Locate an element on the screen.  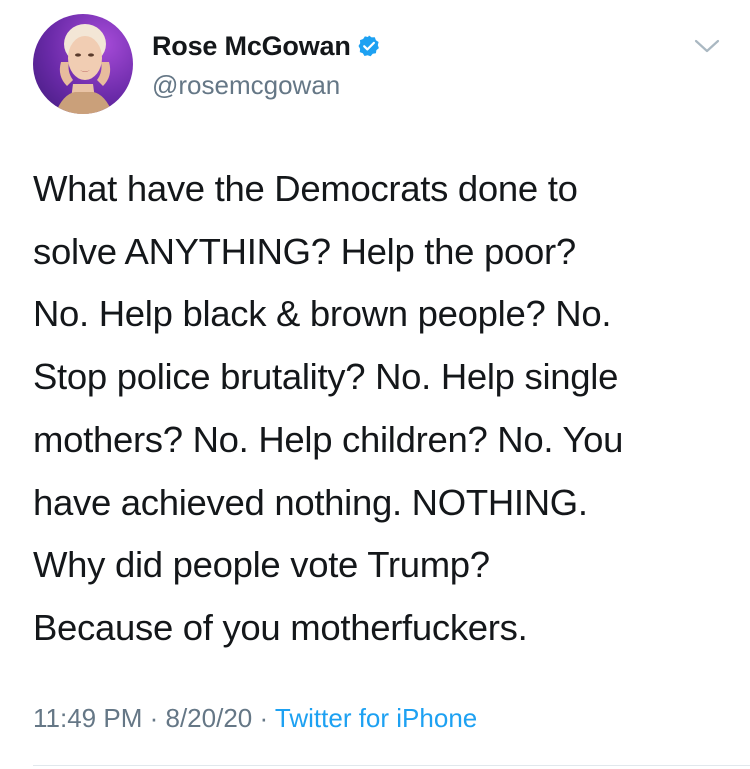
name-row: Rose McGowan is located at coordinates (266, 46).